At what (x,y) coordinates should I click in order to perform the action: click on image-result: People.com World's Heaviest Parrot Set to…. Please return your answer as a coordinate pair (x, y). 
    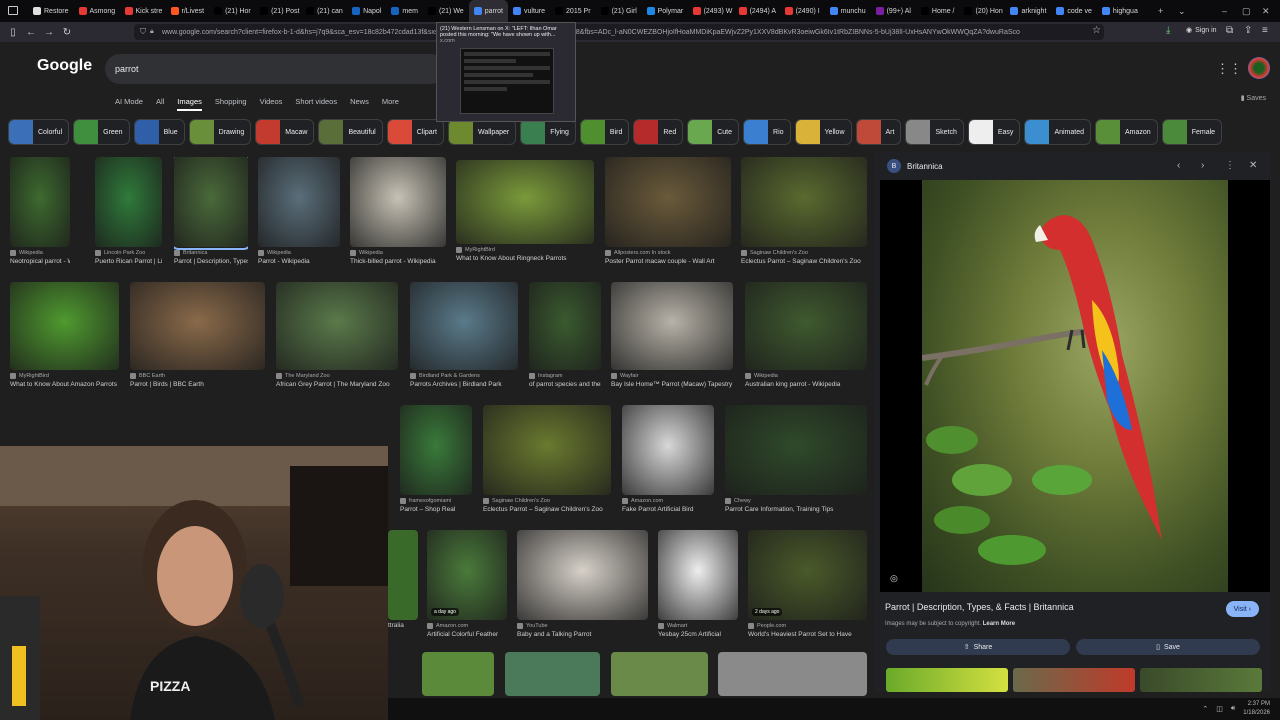
    Looking at the image, I should click on (807, 590).